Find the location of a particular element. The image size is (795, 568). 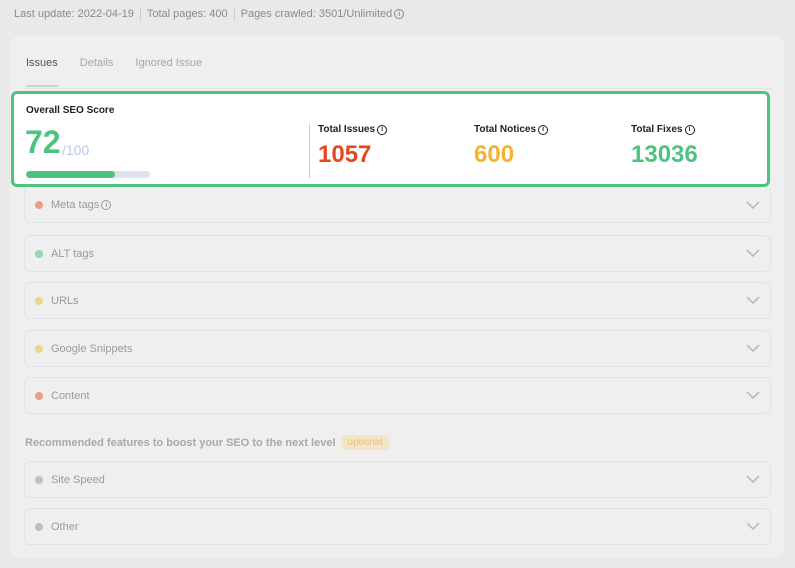

category-row-content: Content is located at coordinates (397, 395).